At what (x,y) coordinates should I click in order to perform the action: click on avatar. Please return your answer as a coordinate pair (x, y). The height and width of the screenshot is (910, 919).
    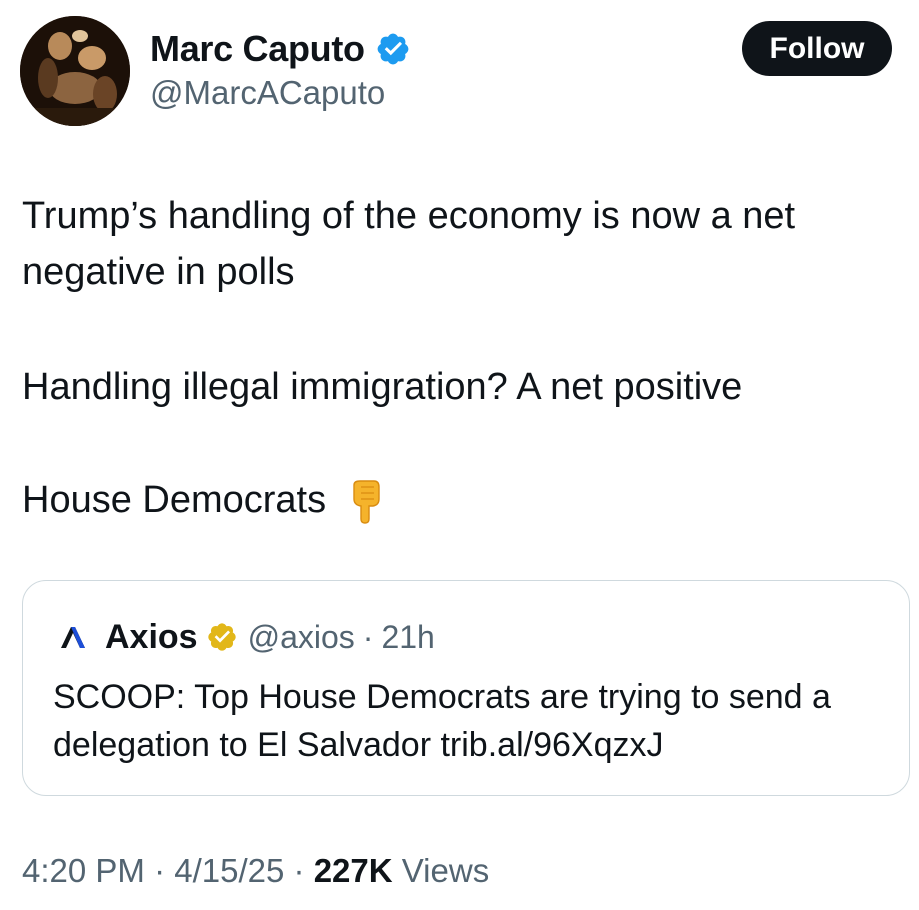
    Looking at the image, I should click on (75, 71).